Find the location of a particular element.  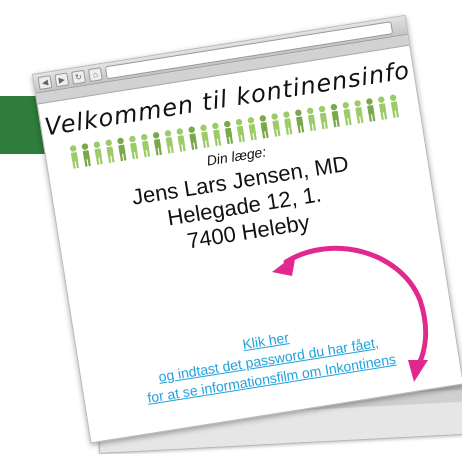

home-icon: ⌂ is located at coordinates (95, 74).